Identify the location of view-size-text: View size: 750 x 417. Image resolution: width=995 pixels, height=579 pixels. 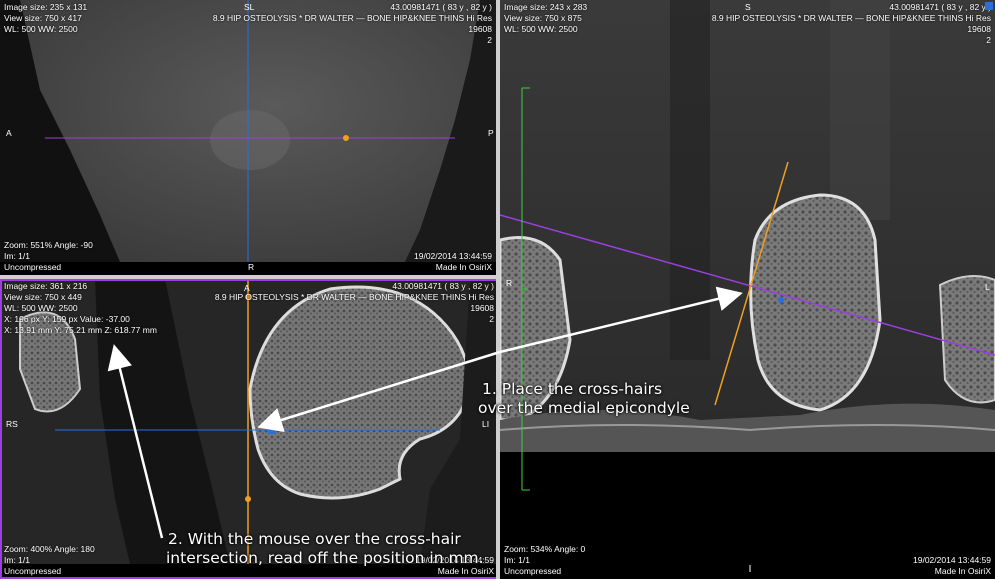
(43, 18).